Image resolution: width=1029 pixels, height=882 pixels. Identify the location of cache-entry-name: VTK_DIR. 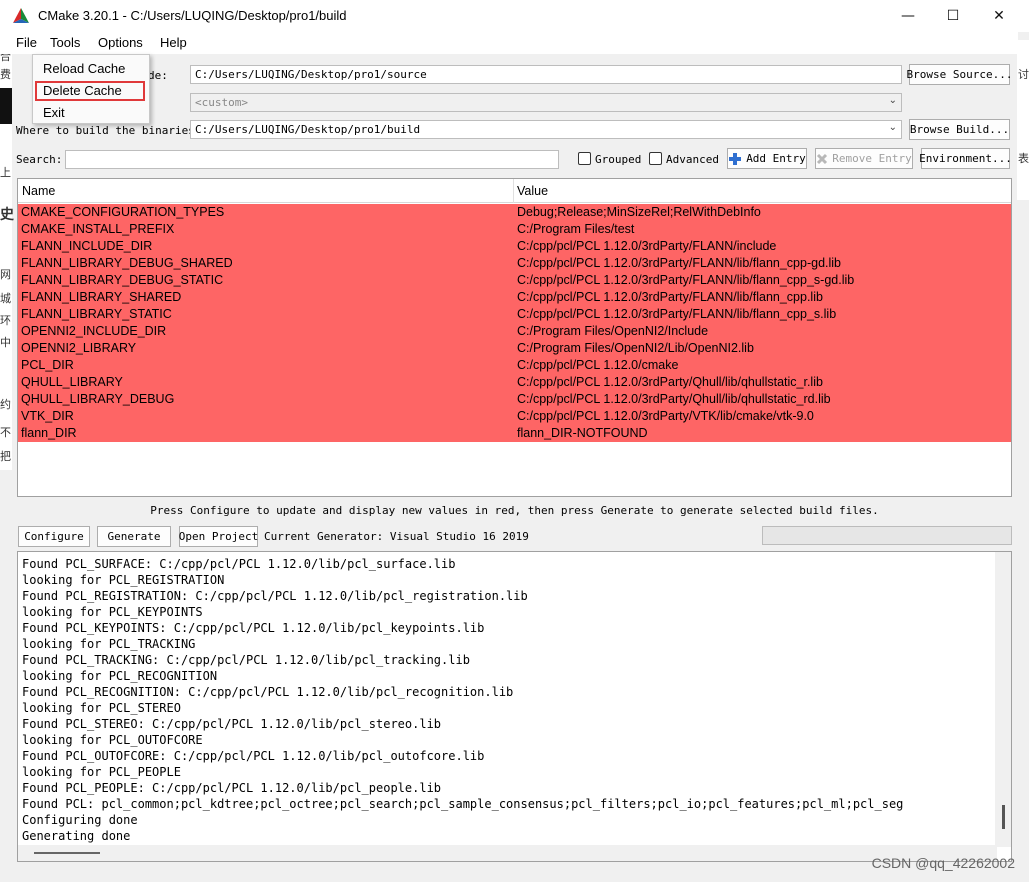
(47, 416).